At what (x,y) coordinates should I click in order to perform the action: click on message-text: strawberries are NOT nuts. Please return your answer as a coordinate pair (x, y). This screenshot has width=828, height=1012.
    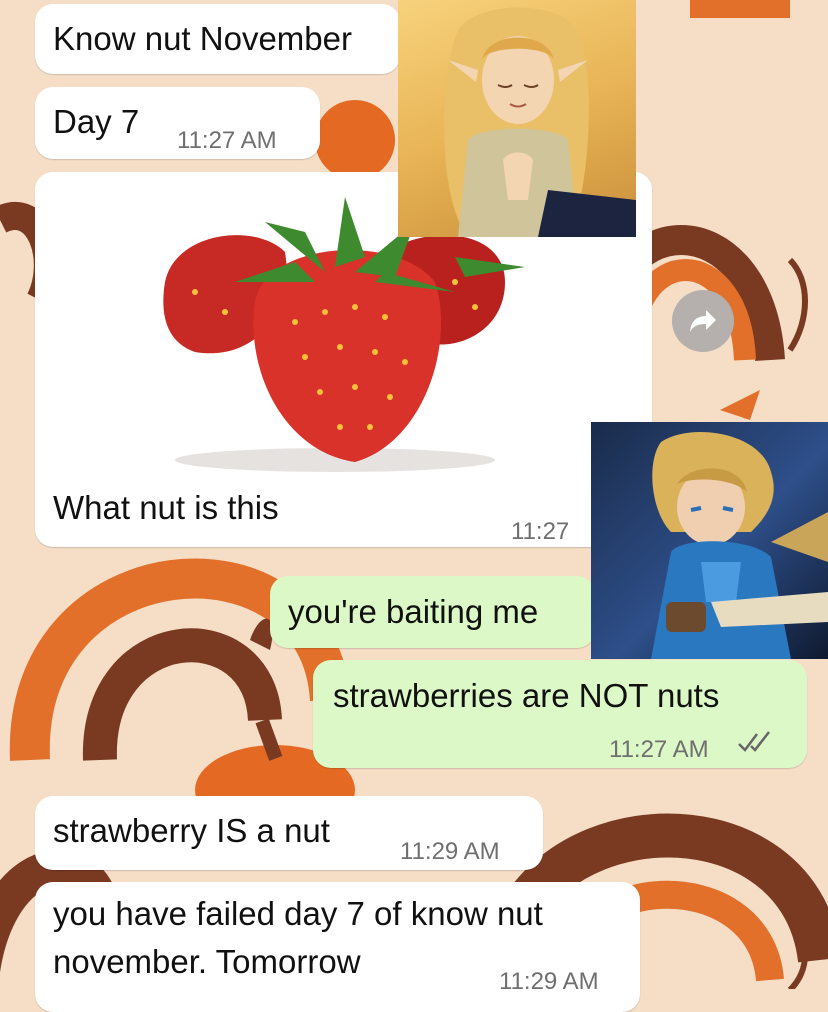
    Looking at the image, I should click on (526, 695).